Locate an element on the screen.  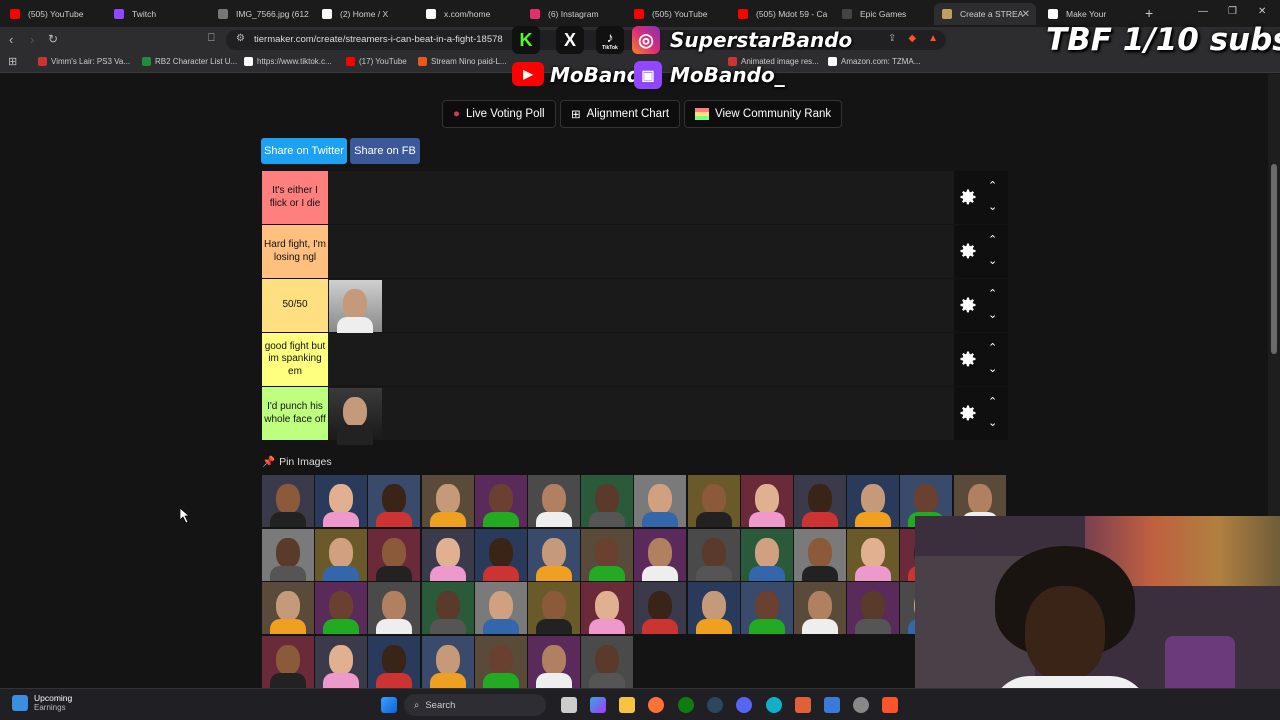
taskbar-search: ⌕ Search is located at coordinates (475, 705).